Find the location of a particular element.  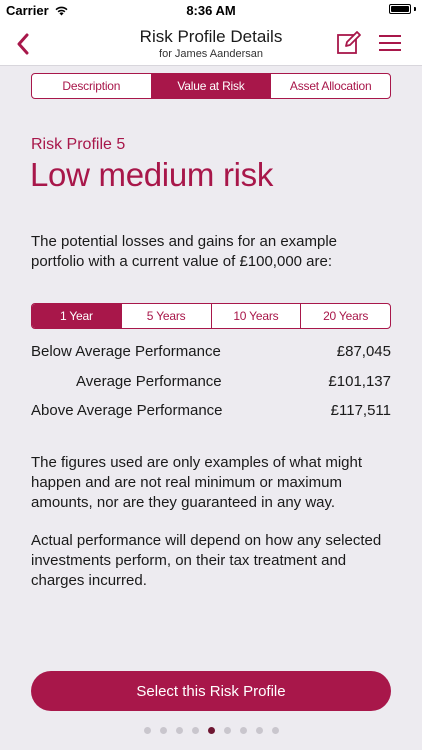

performance-label: Below Average Performance is located at coordinates (126, 351).